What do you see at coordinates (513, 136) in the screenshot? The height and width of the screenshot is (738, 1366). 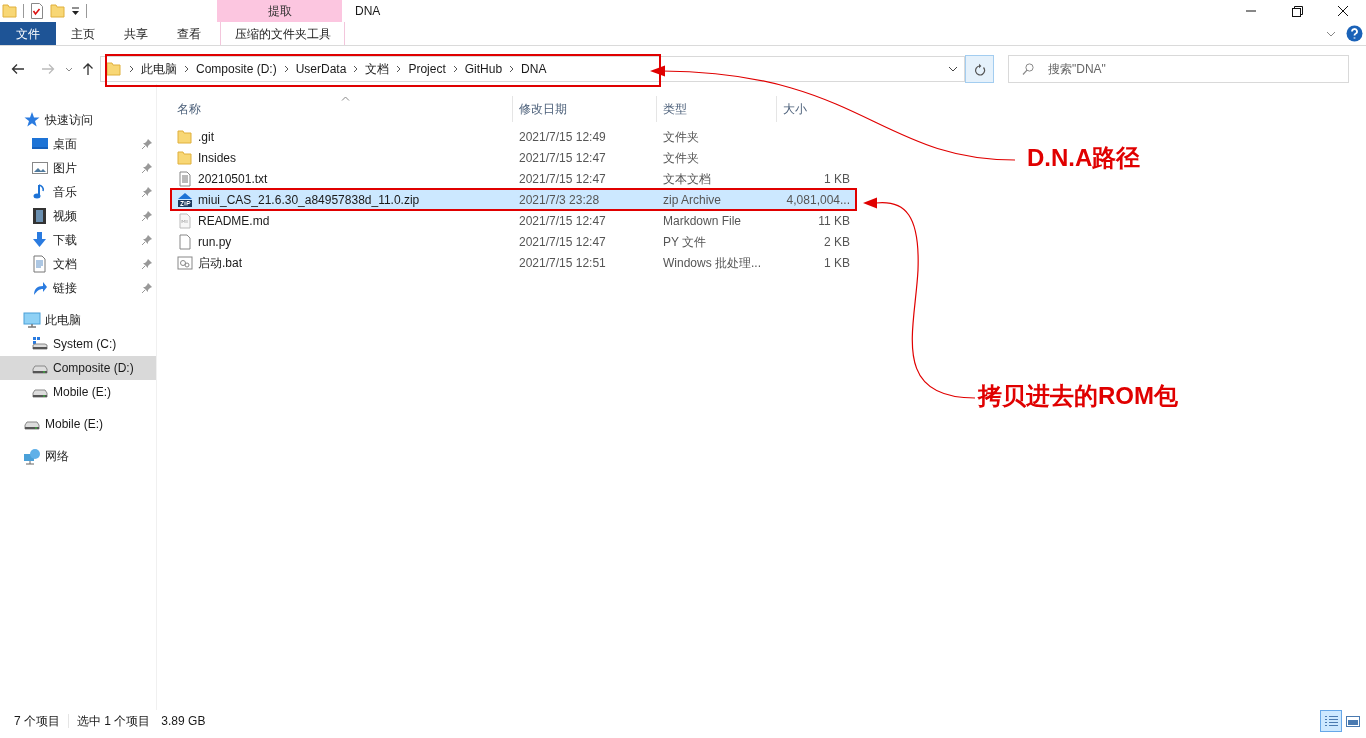 I see `file-row: .git 2021/7/15 12:49 文件夹` at bounding box center [513, 136].